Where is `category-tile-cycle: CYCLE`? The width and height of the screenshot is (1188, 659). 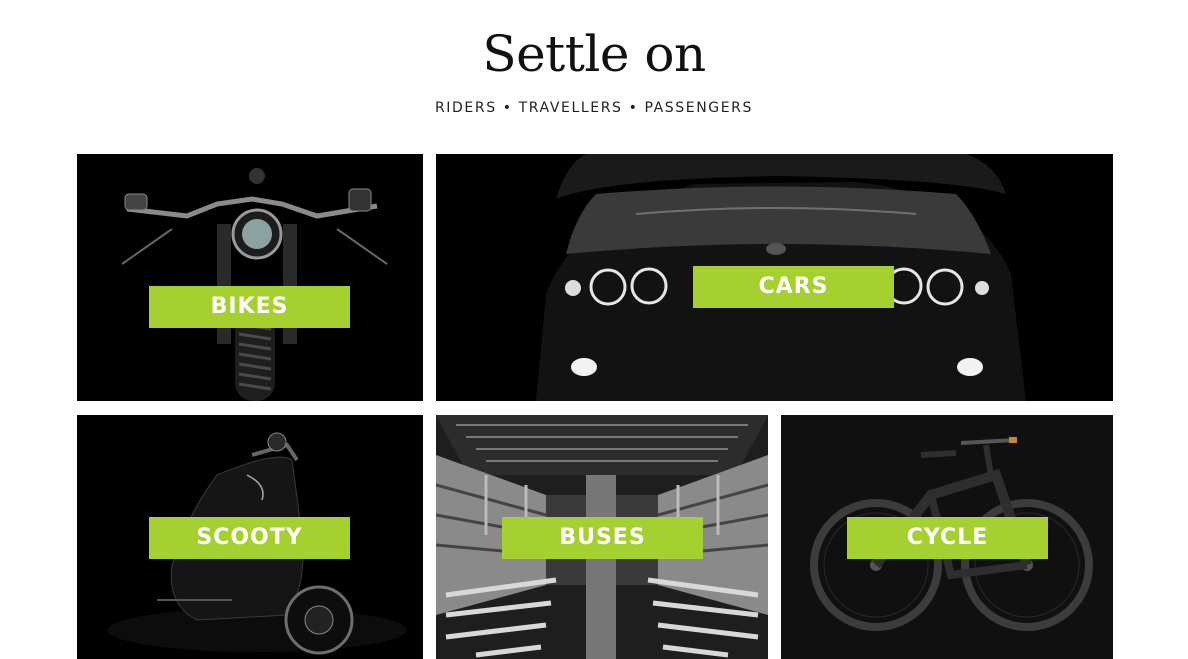 category-tile-cycle: CYCLE is located at coordinates (947, 537).